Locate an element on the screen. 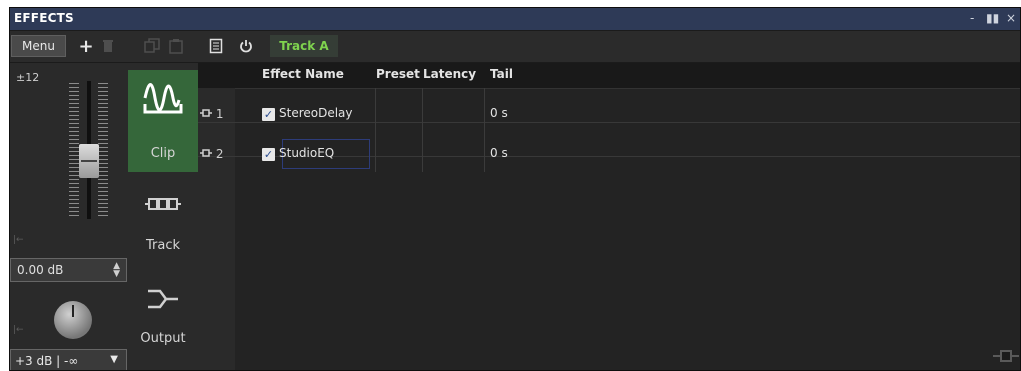 The image size is (1021, 371). meter-range-value: +3 dB | -∞ is located at coordinates (47, 361).